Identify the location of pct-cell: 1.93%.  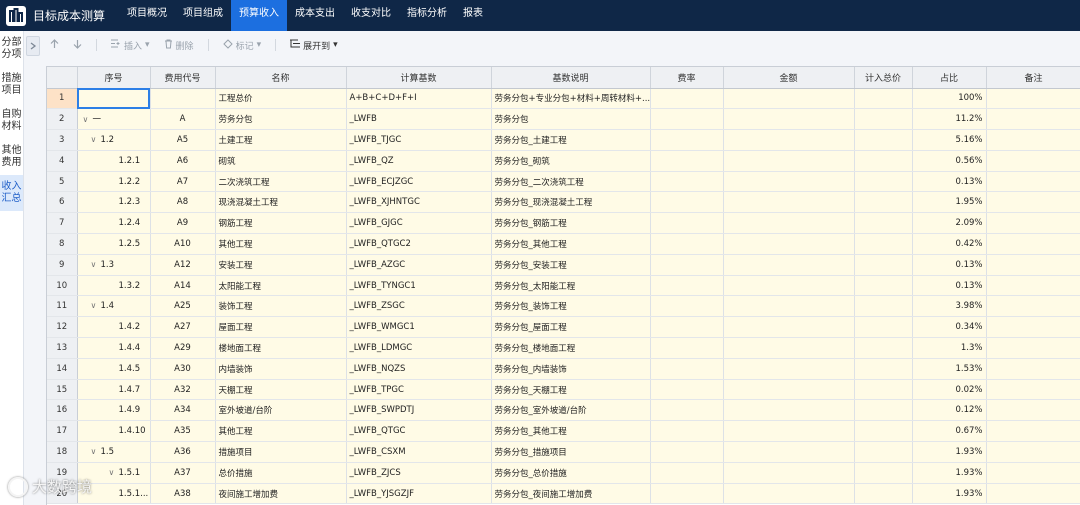
(949, 494).